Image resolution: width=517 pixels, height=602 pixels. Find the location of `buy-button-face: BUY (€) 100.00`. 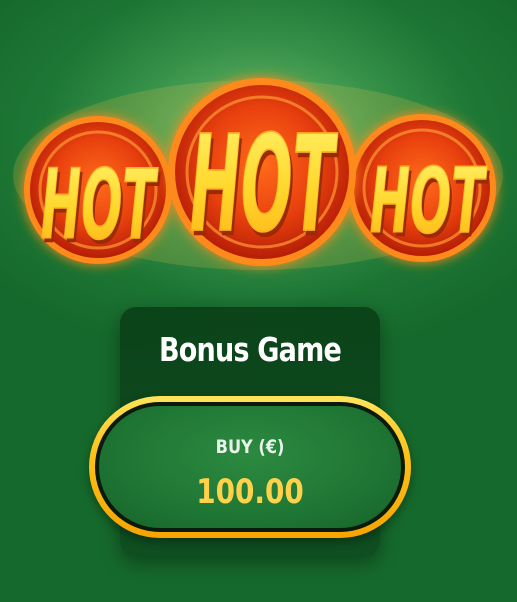

buy-button-face: BUY (€) 100.00 is located at coordinates (250, 467).